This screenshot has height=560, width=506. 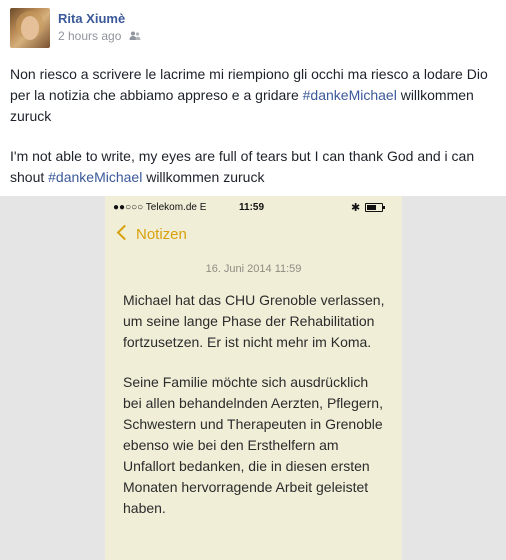 What do you see at coordinates (89, 36) in the screenshot?
I see `post-timestamp: 2 hours ago` at bounding box center [89, 36].